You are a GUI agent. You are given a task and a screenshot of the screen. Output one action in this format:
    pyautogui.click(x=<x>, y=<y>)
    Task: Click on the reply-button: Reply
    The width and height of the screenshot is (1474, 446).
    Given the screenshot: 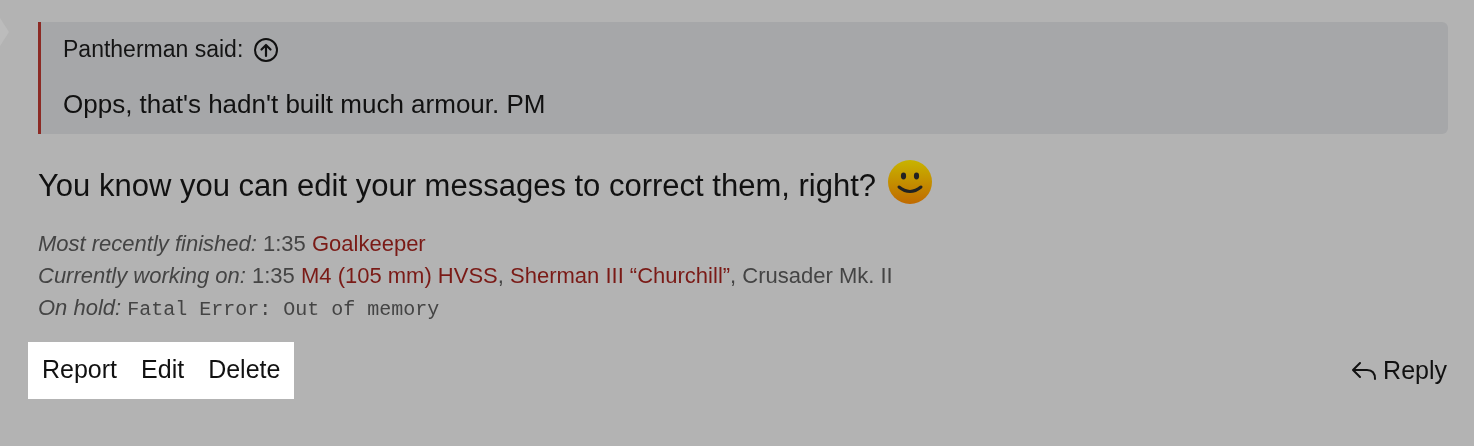 What is the action you would take?
    pyautogui.click(x=1399, y=370)
    